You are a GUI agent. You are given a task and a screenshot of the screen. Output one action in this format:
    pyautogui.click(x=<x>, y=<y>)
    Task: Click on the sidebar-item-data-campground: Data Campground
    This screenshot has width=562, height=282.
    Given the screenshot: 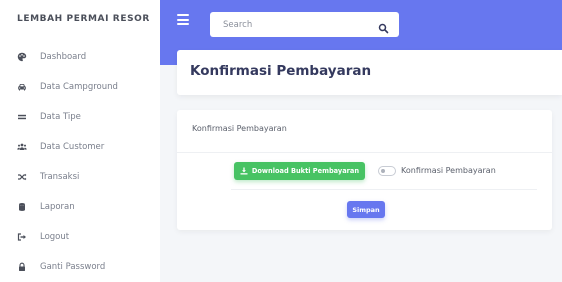 What is the action you would take?
    pyautogui.click(x=80, y=87)
    